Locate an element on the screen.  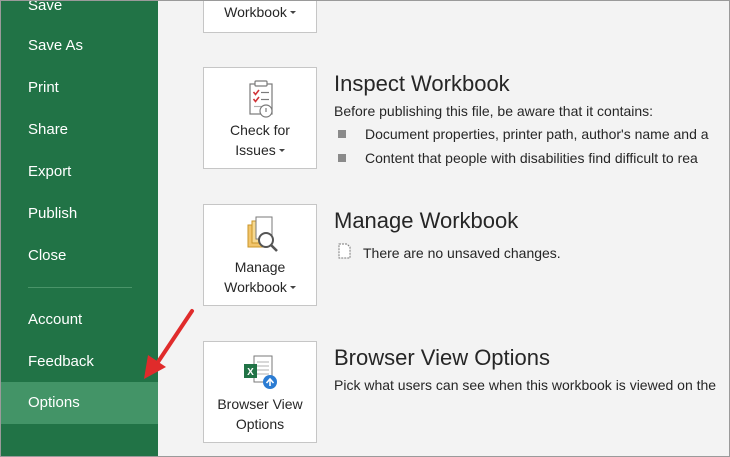
inspect-workbook-title: Inspect Workbook is located at coordinates (422, 83).